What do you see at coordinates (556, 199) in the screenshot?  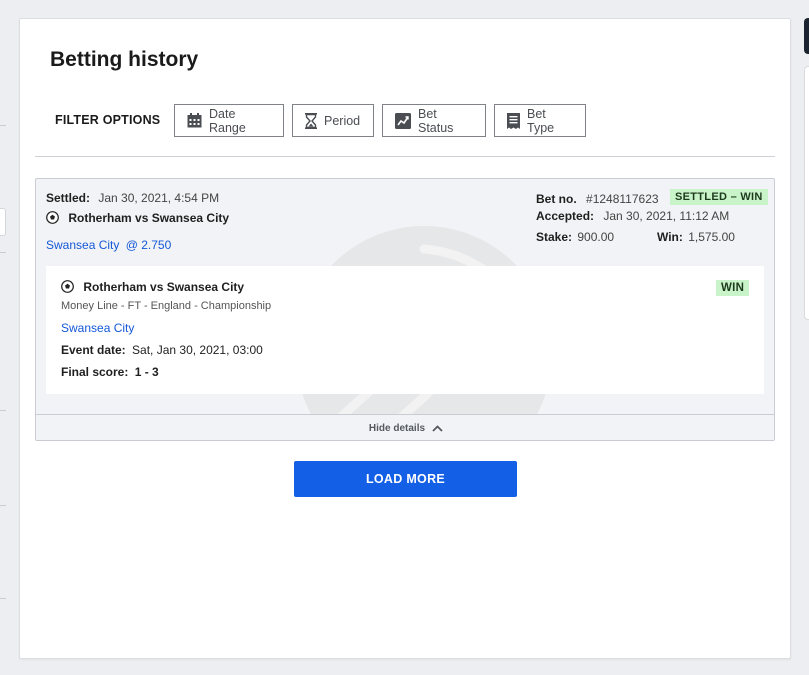 I see `bet-number-label: Bet no.` at bounding box center [556, 199].